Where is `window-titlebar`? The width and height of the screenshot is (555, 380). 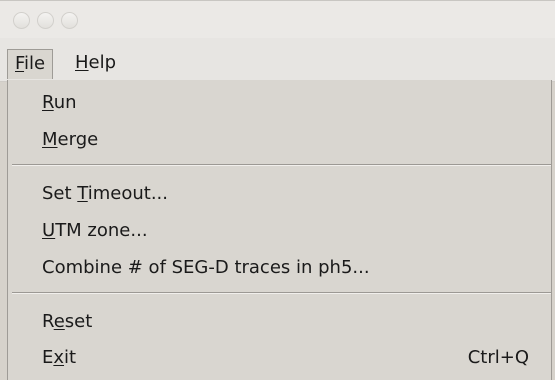
window-titlebar is located at coordinates (277, 19).